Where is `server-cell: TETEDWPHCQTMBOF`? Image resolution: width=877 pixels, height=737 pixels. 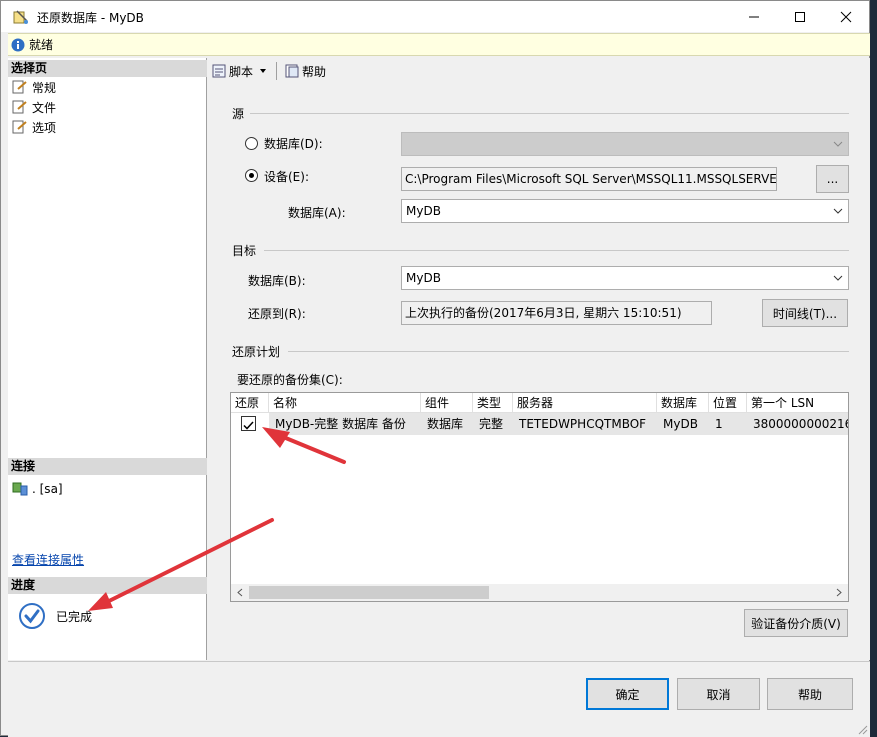
server-cell: TETEDWPHCQTMBOF is located at coordinates (585, 424).